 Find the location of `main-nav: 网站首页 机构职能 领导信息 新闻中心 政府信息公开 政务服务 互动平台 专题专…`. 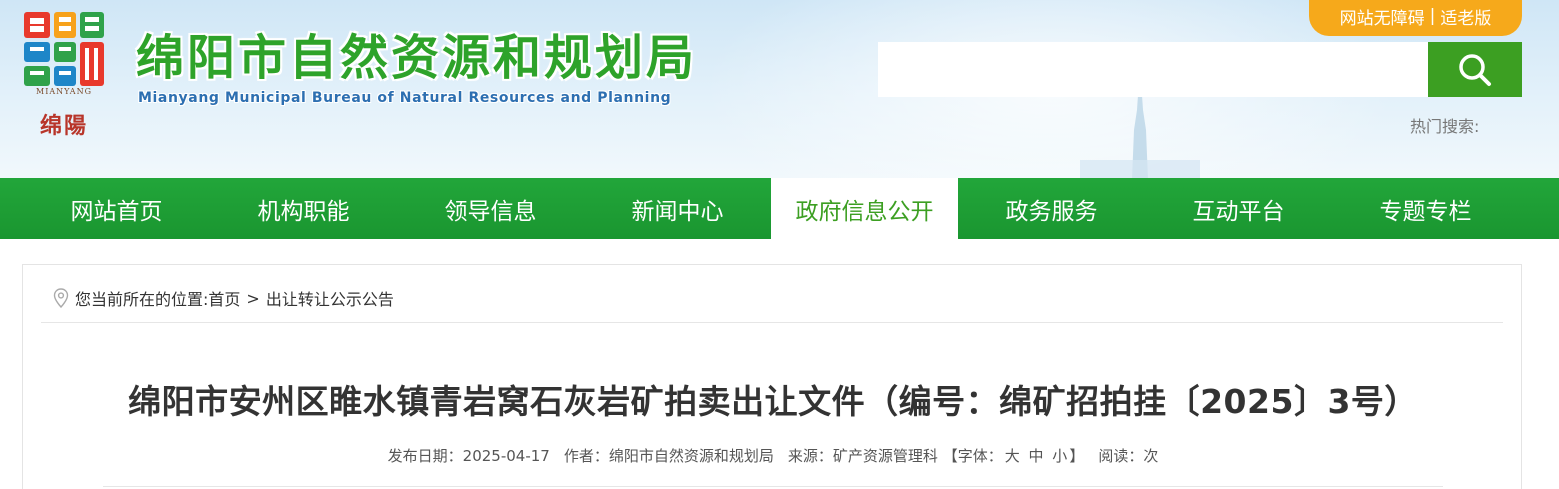

main-nav: 网站首页 机构职能 领导信息 新闻中心 政府信息公开 政务服务 互动平台 专题专… is located at coordinates (779, 208).